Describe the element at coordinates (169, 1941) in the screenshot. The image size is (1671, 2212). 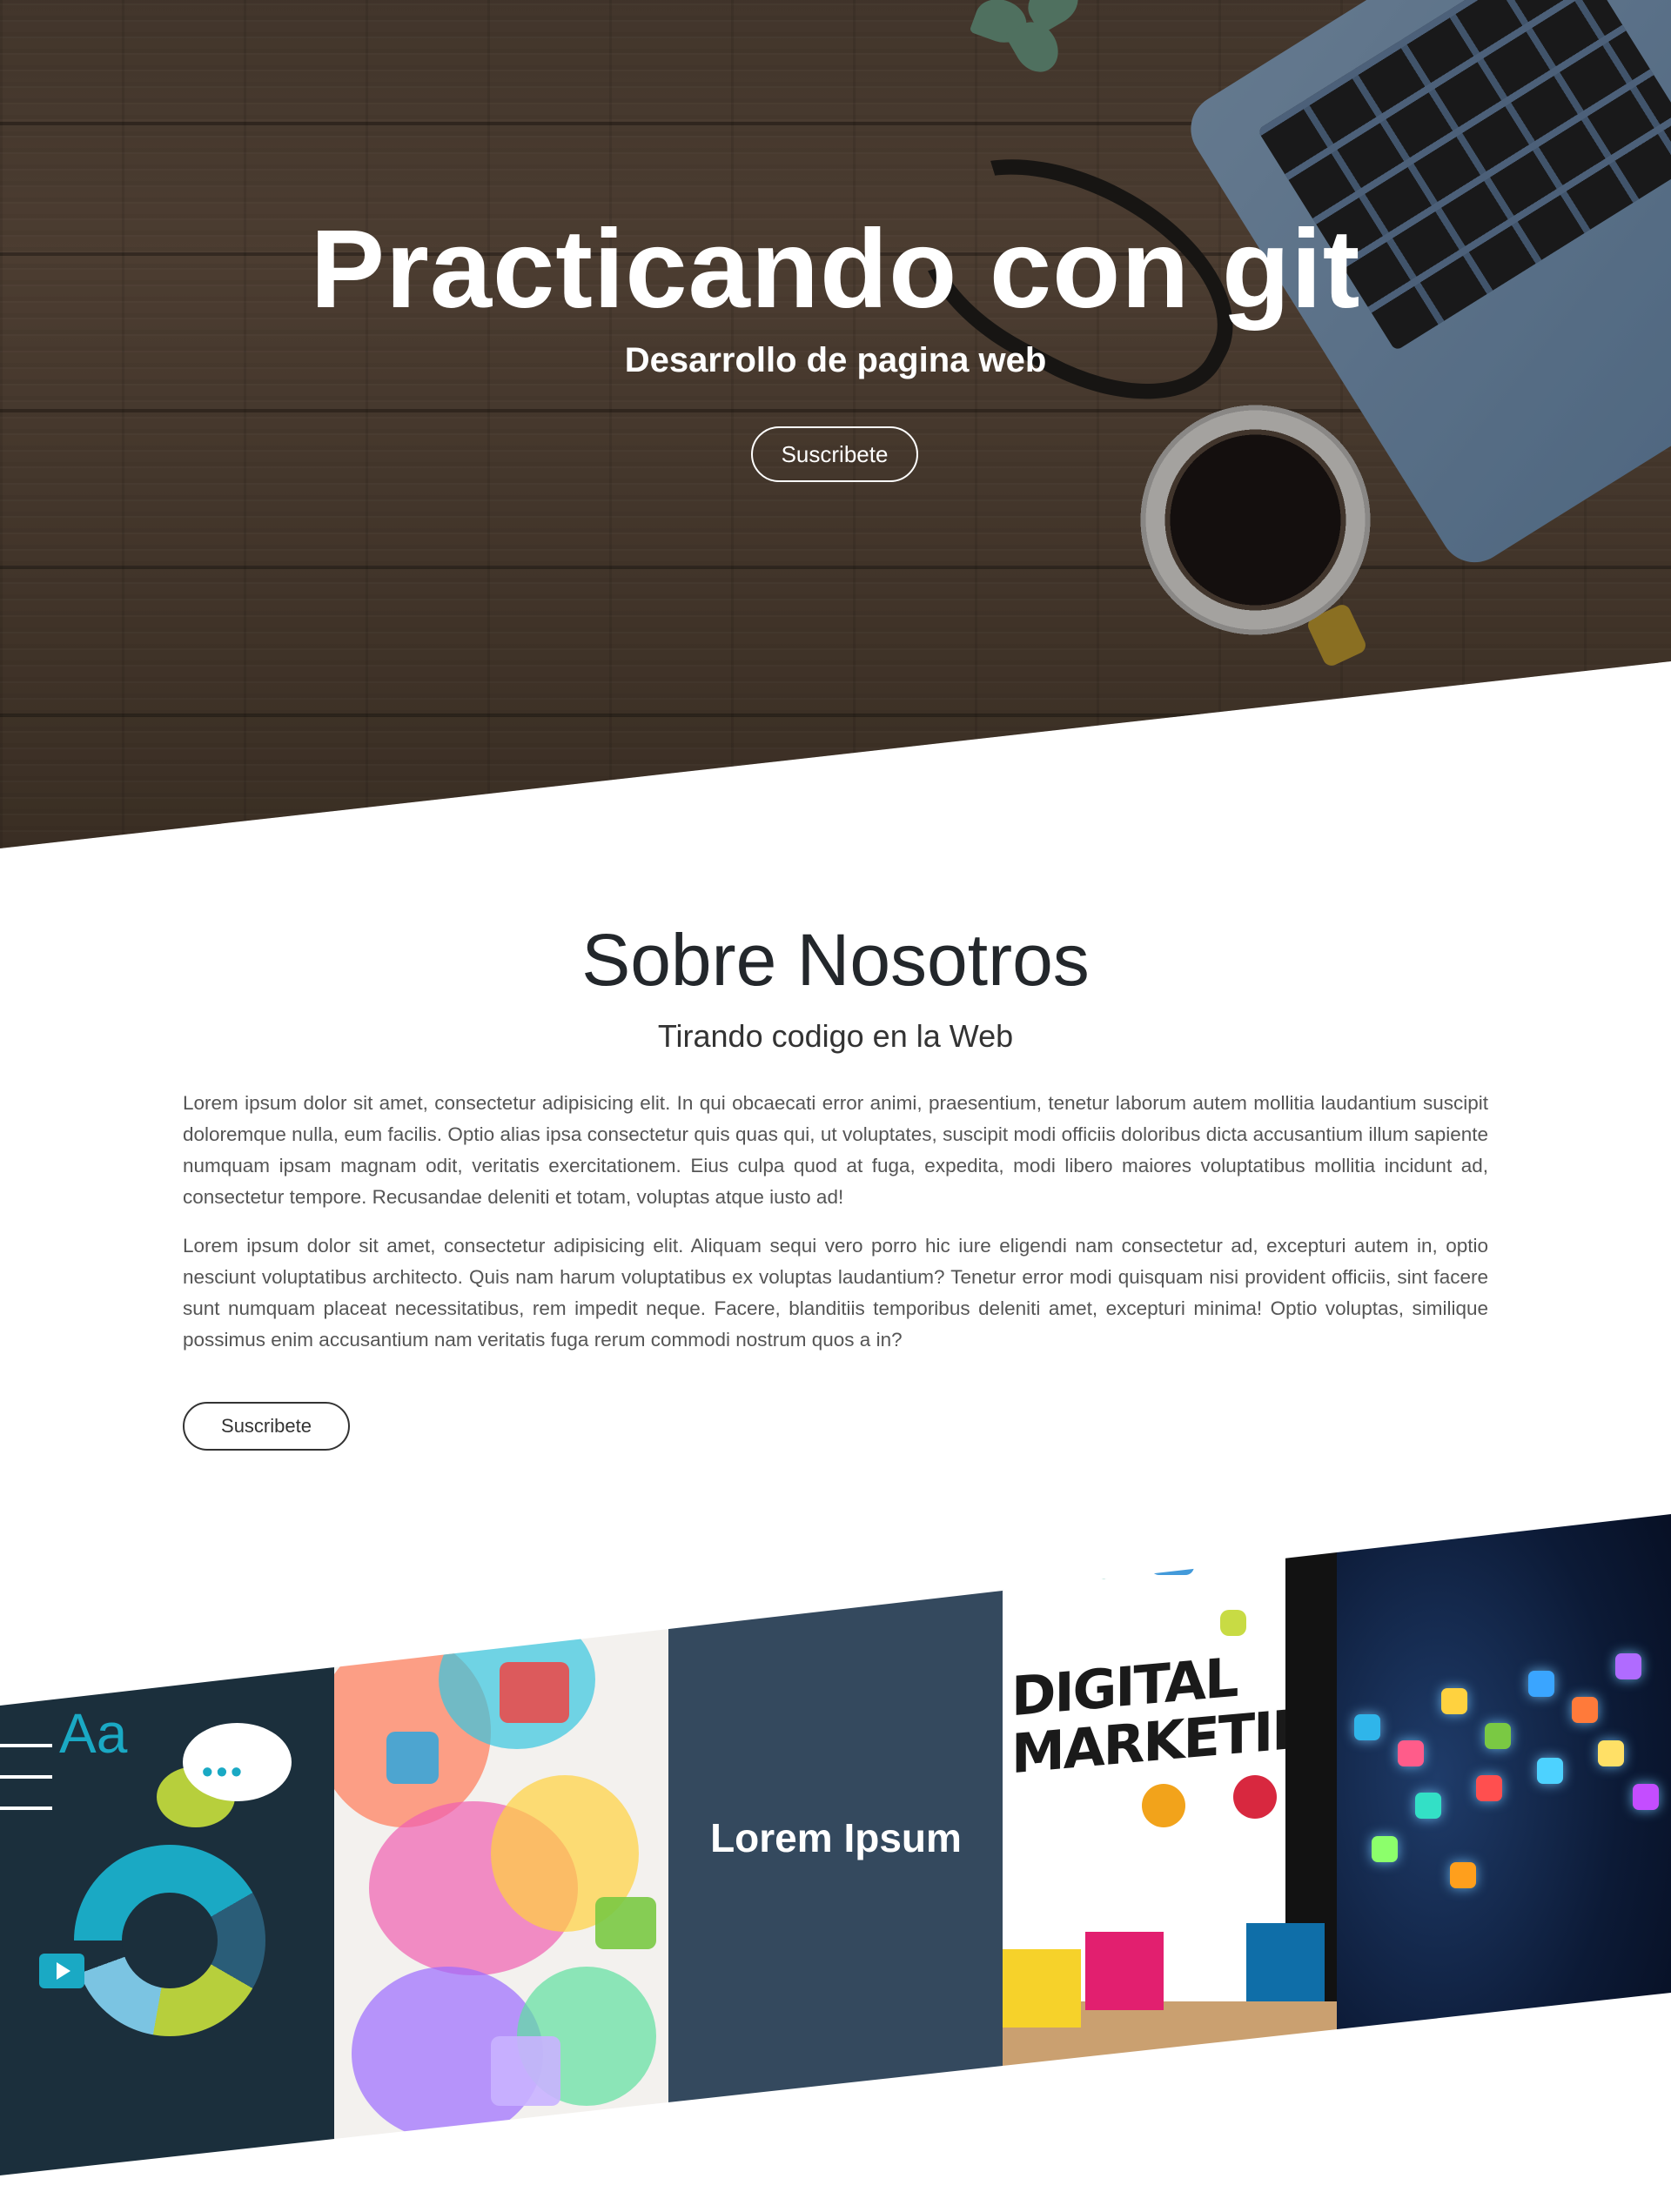
I see `ring-chart-icon` at that location.